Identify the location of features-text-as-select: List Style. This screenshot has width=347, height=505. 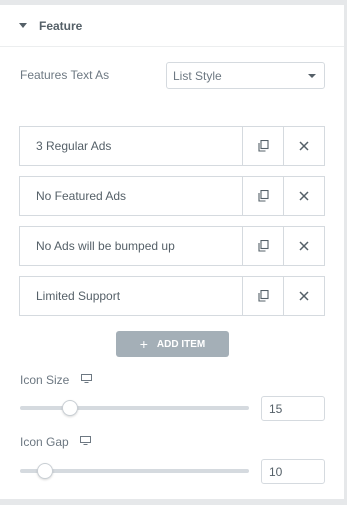
(245, 75).